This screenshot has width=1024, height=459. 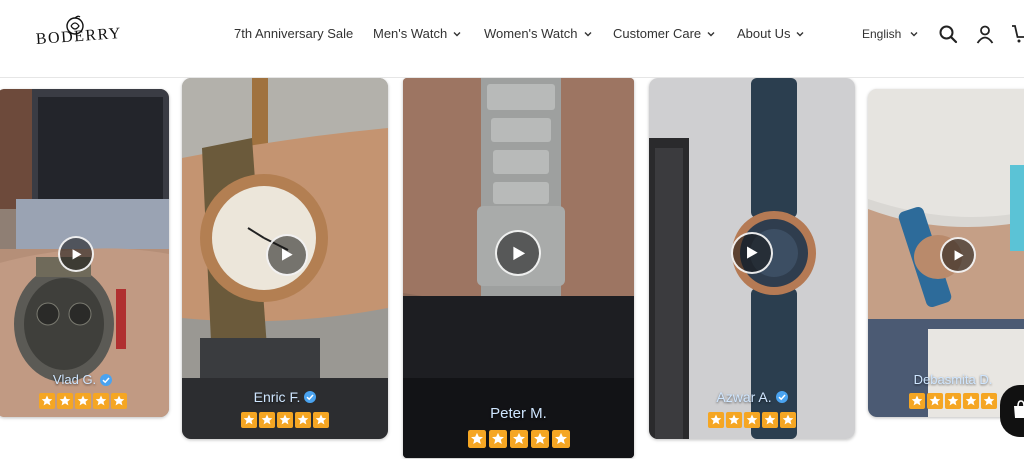 I want to click on nav-item-label: Men's Watch, so click(x=410, y=33).